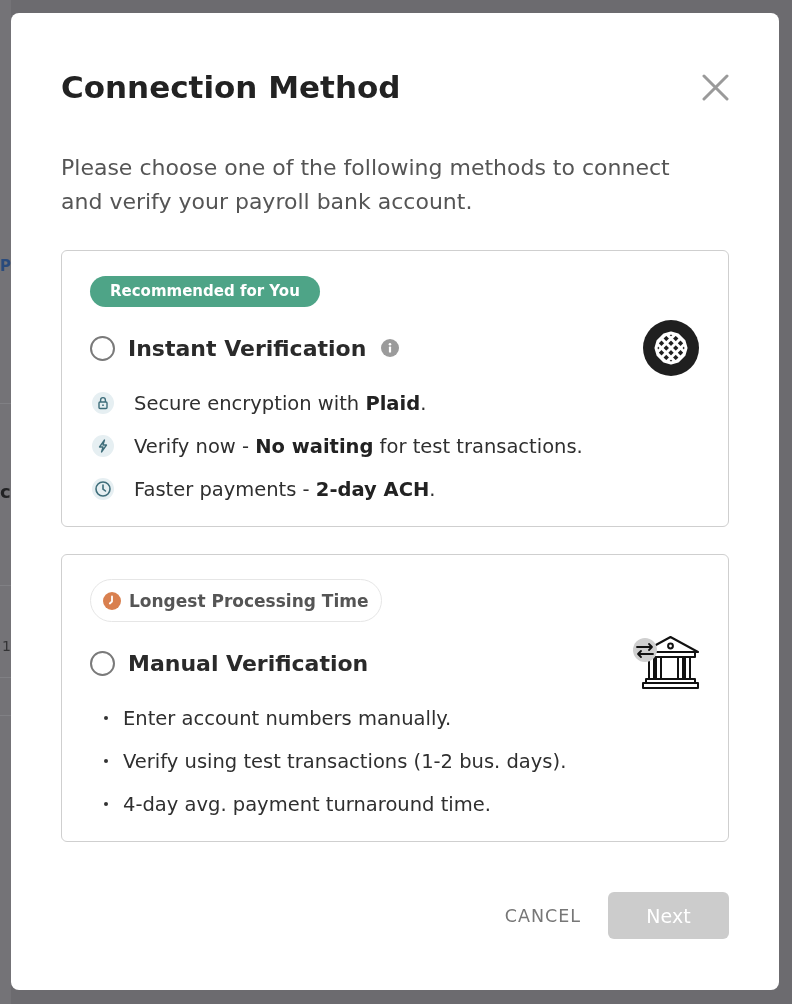 Image resolution: width=792 pixels, height=1004 pixels. What do you see at coordinates (285, 489) in the screenshot?
I see `feature-text: Faster payments - 2-day ACH.` at bounding box center [285, 489].